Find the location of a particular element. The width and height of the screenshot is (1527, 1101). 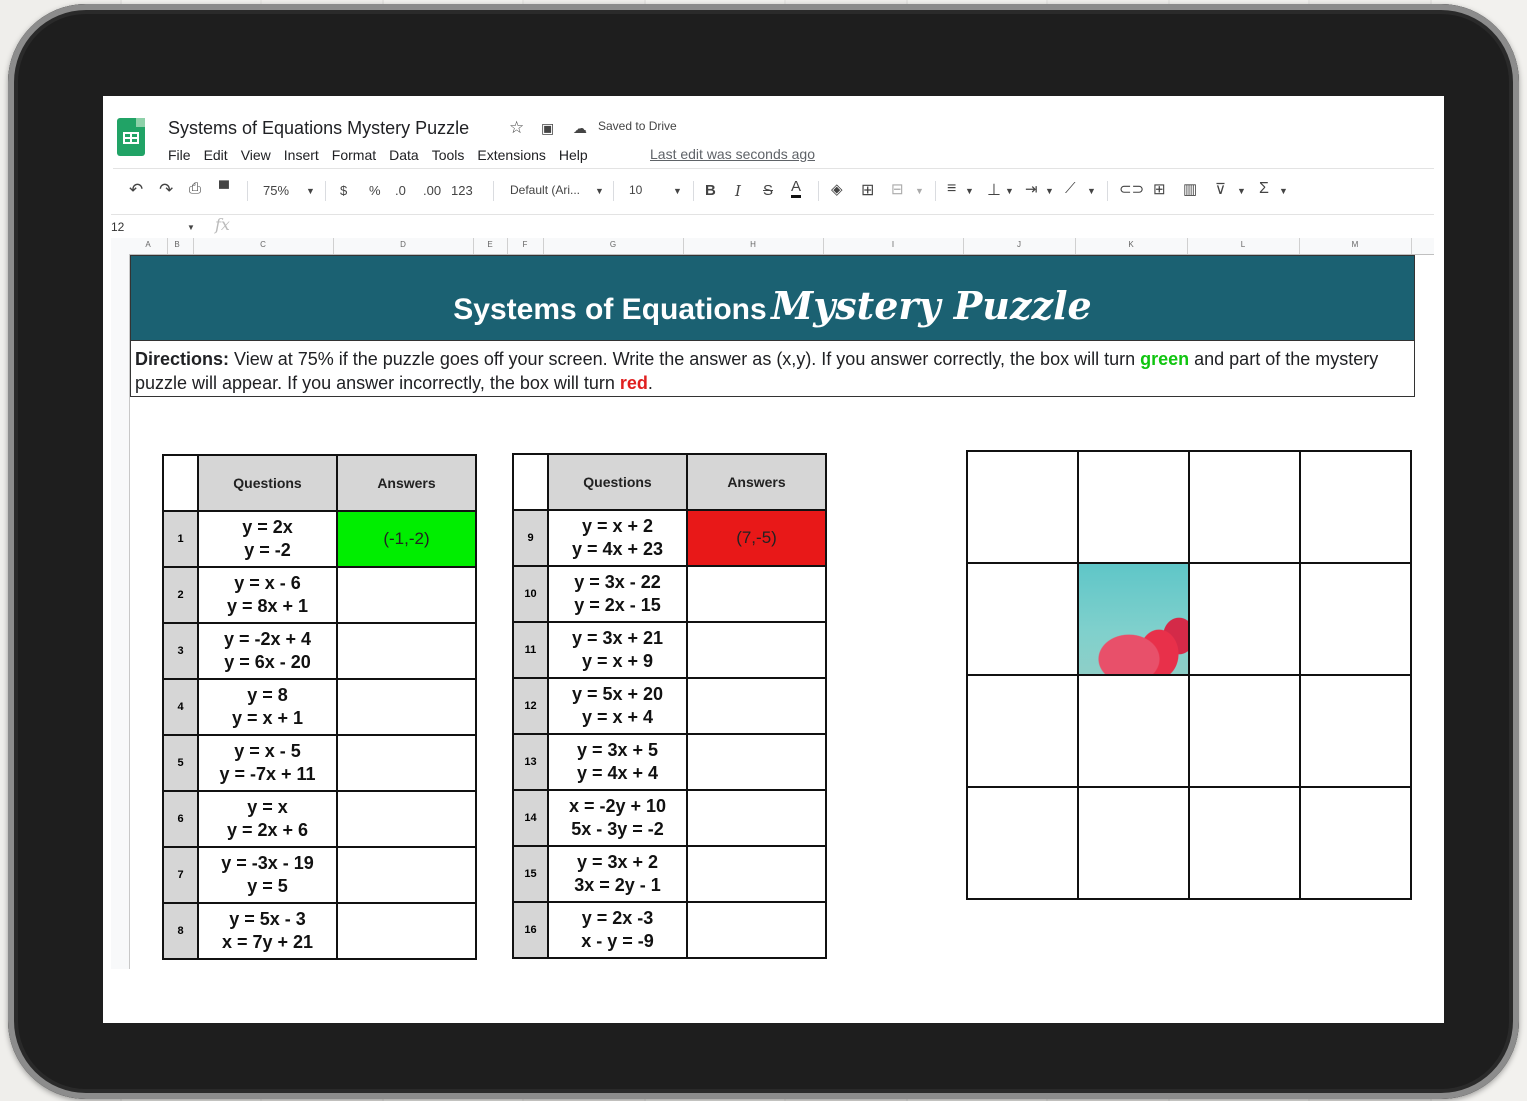

equation-1: y = -3x - 19 is located at coordinates (267, 863).